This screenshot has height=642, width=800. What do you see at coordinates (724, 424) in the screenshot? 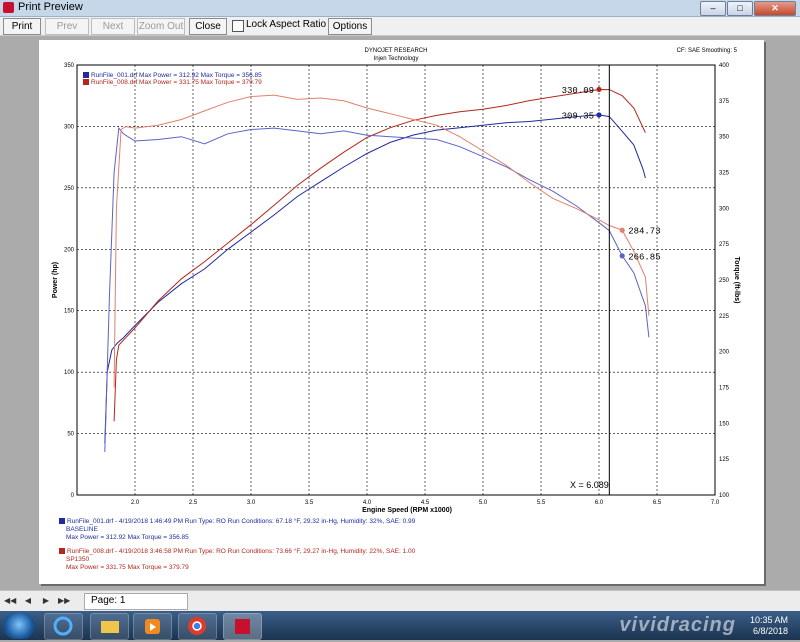
I see `y2-tick-label: 150` at bounding box center [724, 424].